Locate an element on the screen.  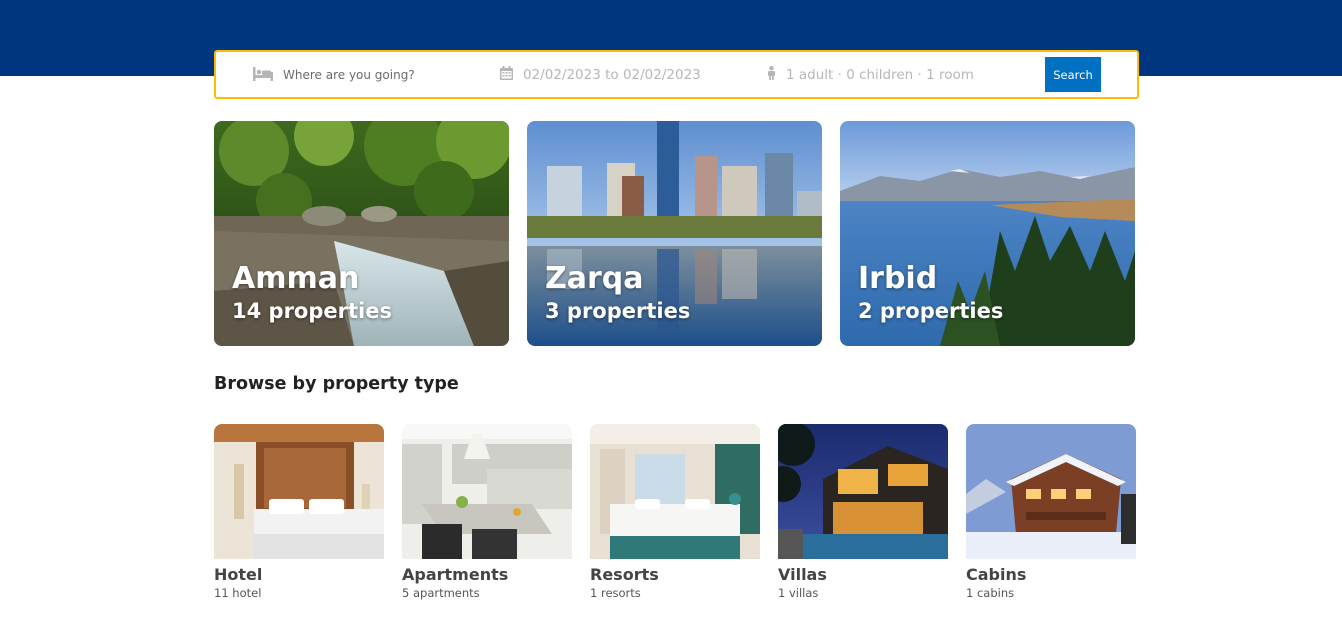
city-card-amman: Amman 14 properties is located at coordinates (361, 233).